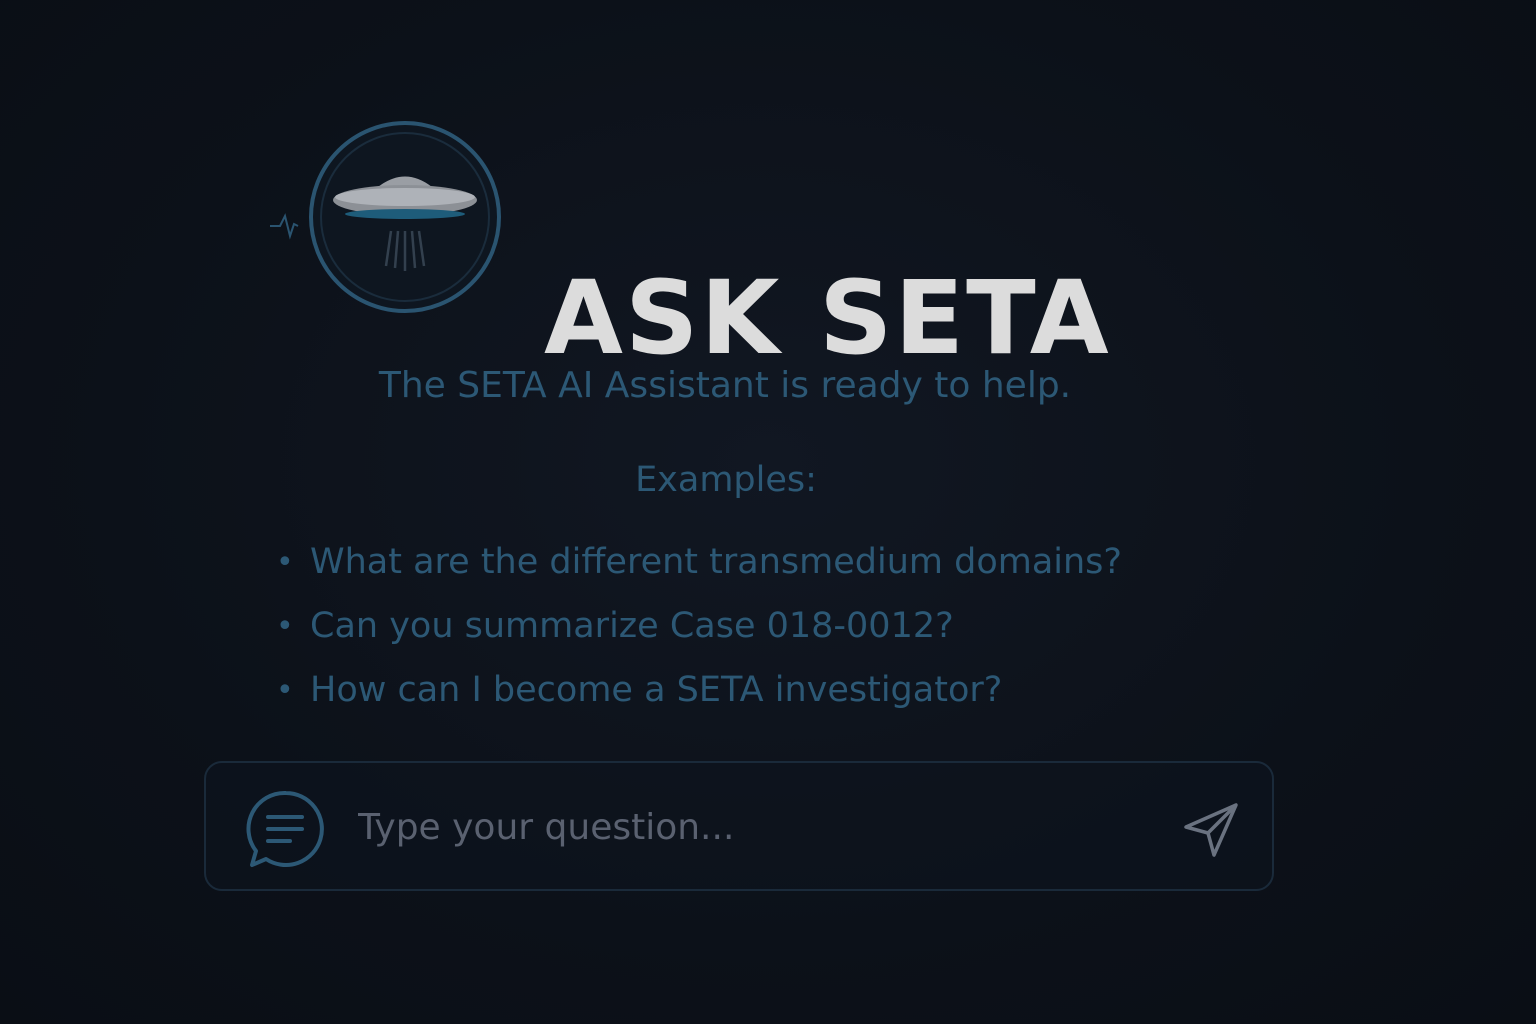 This screenshot has width=1536, height=1024. I want to click on send-icon, so click(1211, 830).